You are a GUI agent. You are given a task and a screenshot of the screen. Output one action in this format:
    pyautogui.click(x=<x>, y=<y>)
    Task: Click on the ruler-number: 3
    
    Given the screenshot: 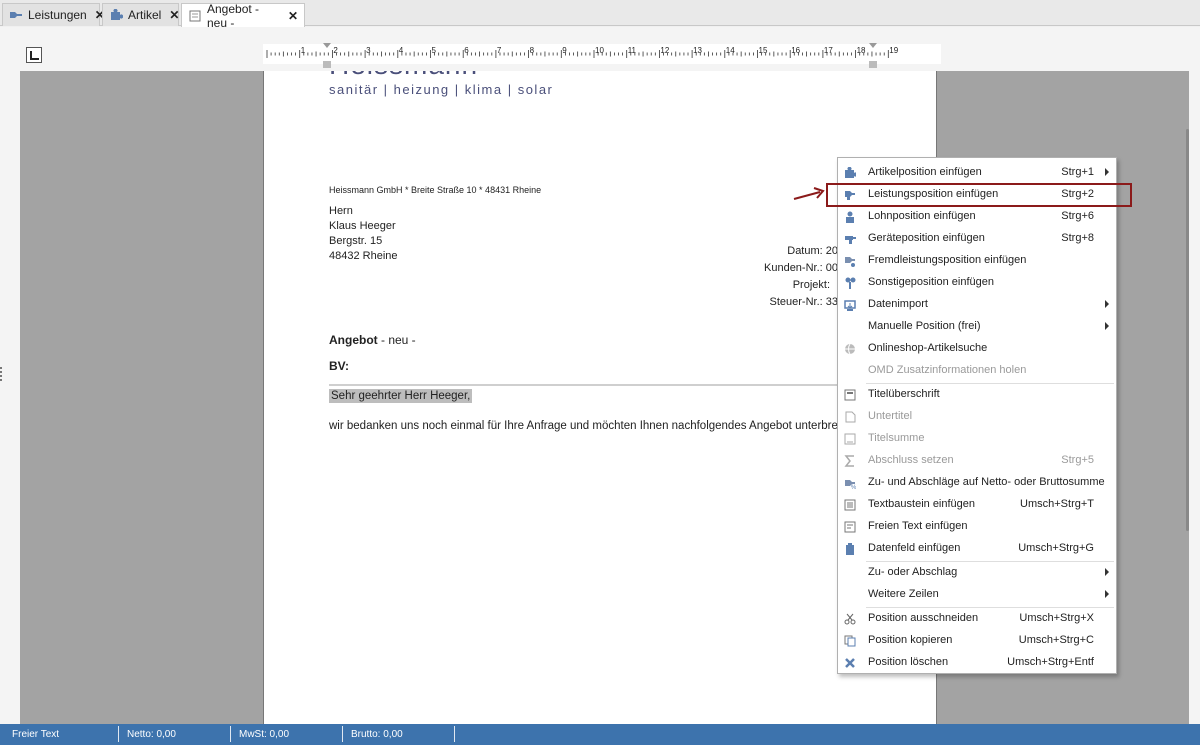 What is the action you would take?
    pyautogui.click(x=368, y=50)
    